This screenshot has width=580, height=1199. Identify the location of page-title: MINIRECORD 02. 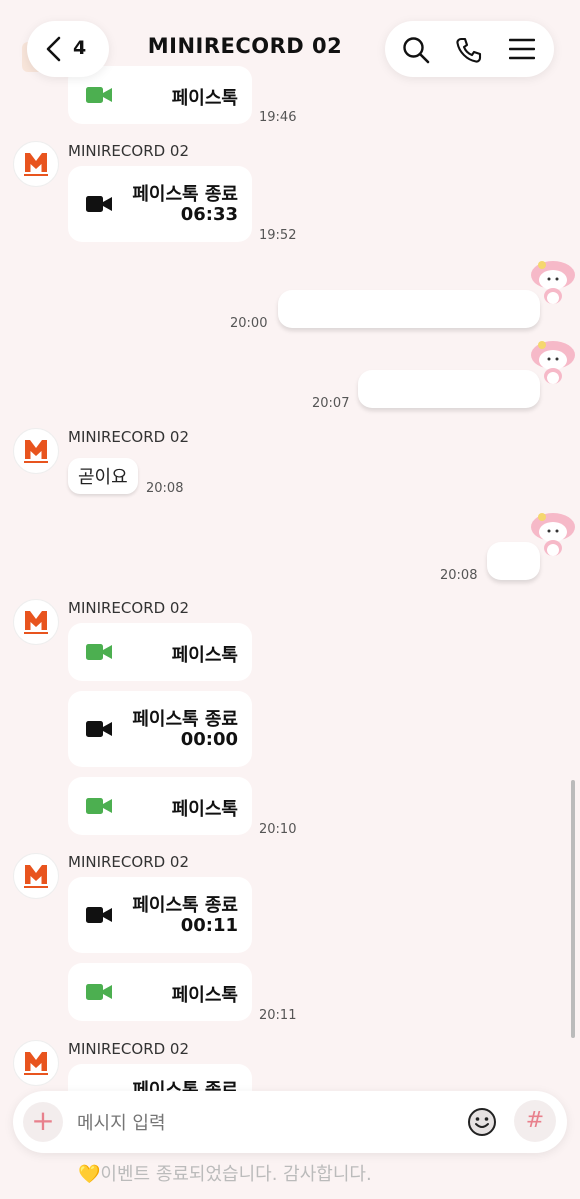
(245, 46).